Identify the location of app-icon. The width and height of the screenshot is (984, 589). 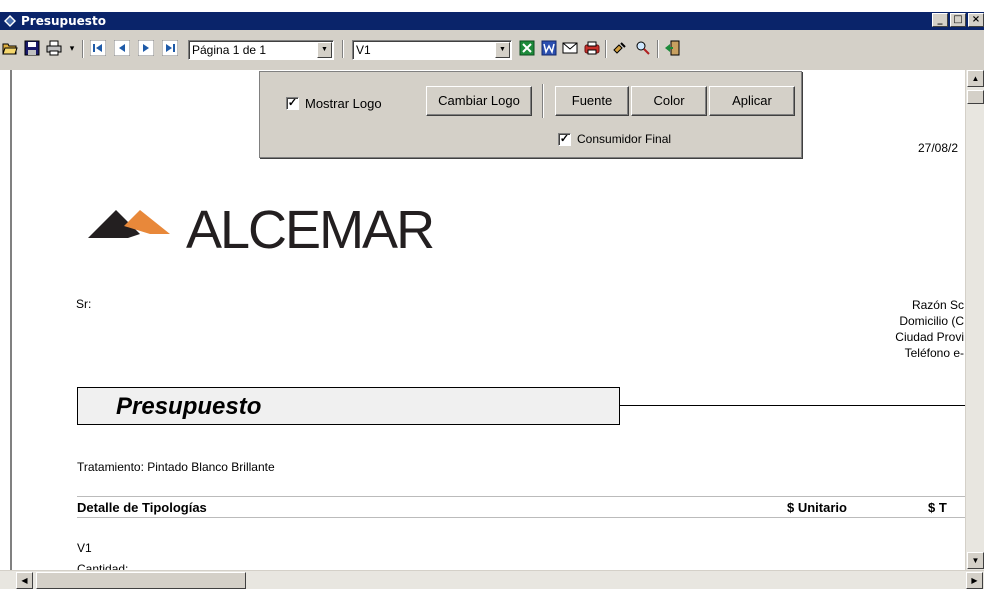
(10, 21).